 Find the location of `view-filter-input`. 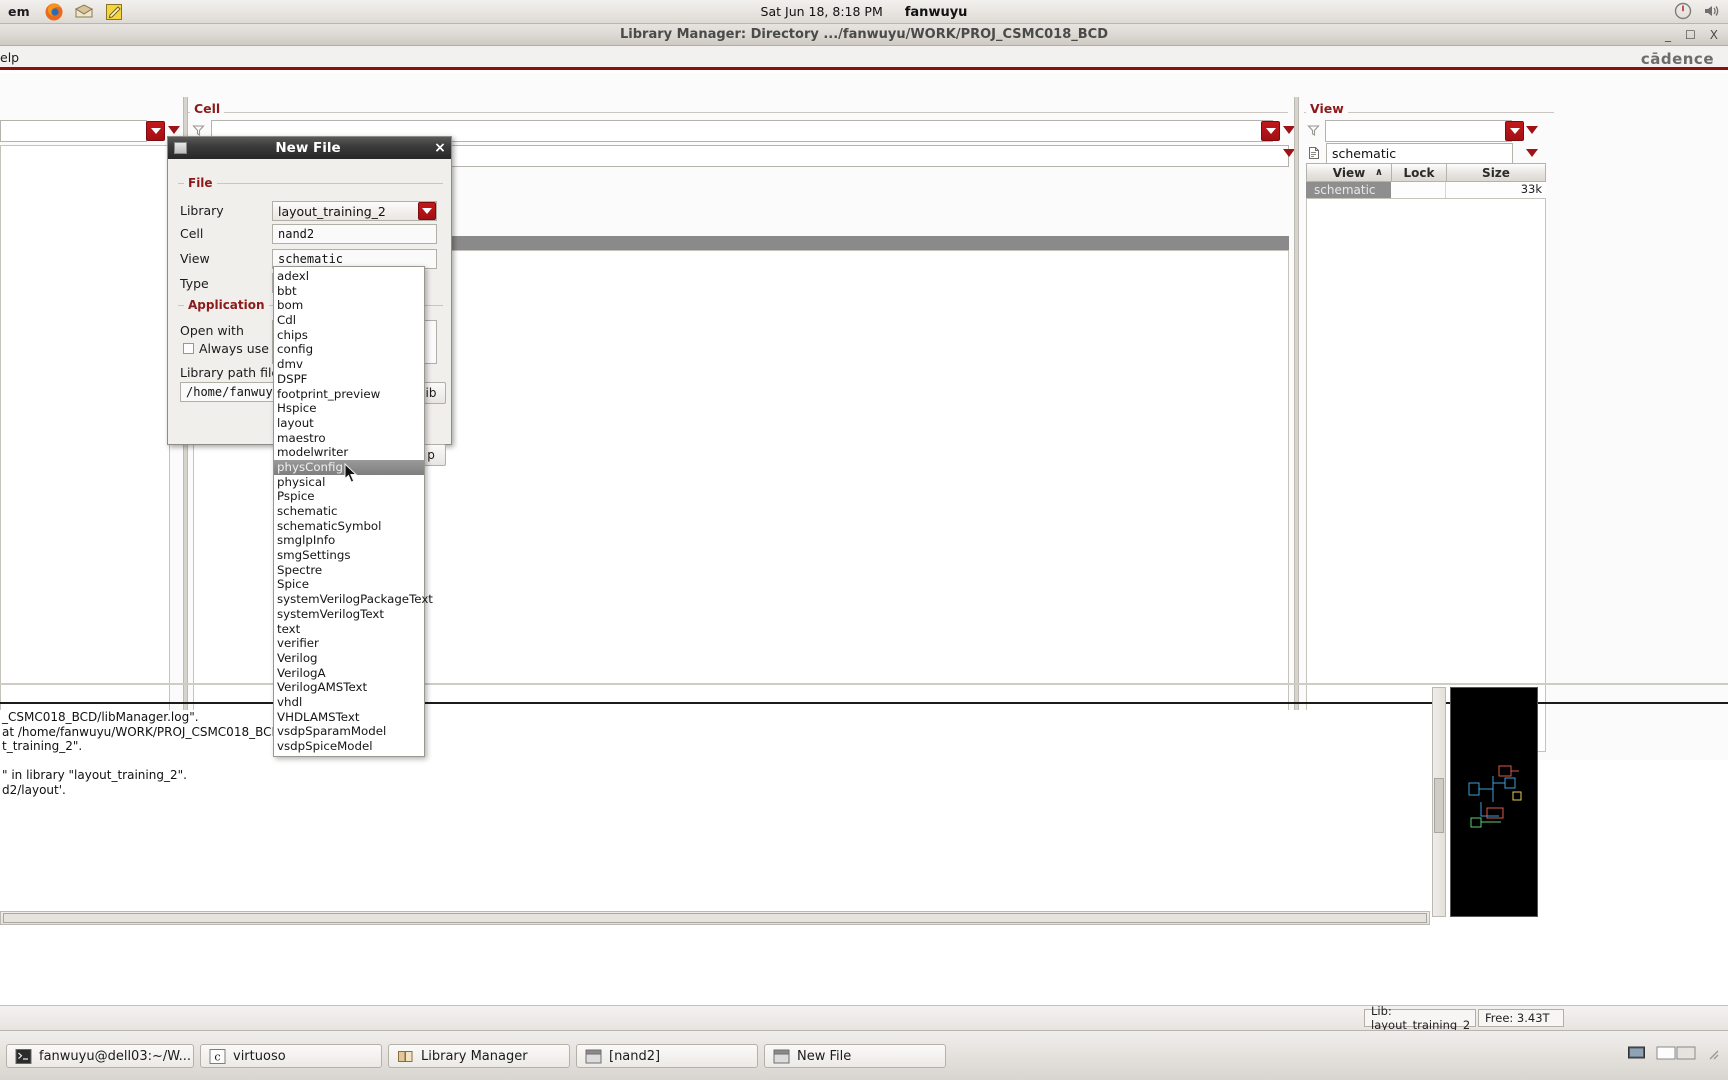

view-filter-input is located at coordinates (1418, 131).